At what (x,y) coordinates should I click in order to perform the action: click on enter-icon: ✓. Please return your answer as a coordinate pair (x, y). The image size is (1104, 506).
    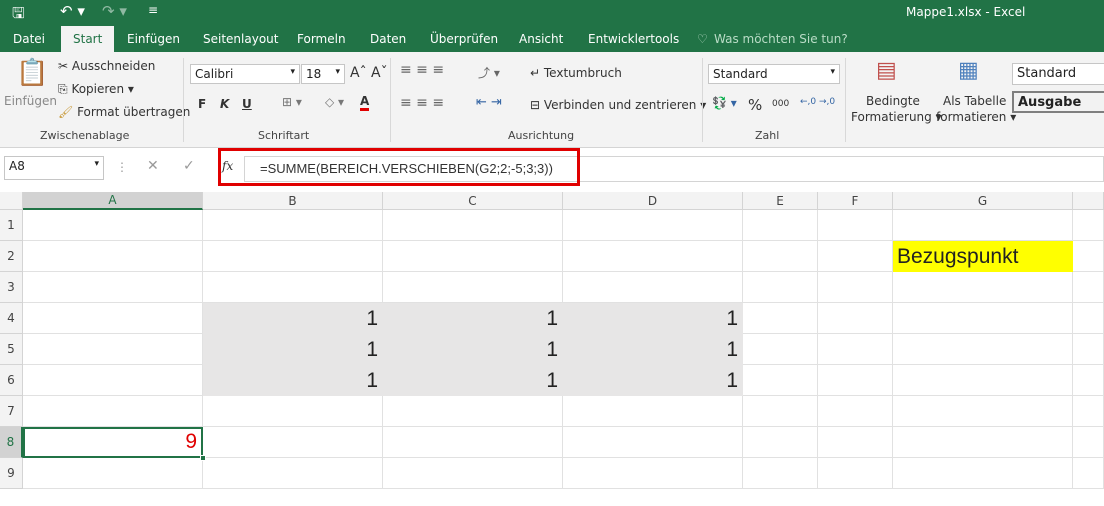
    Looking at the image, I should click on (189, 166).